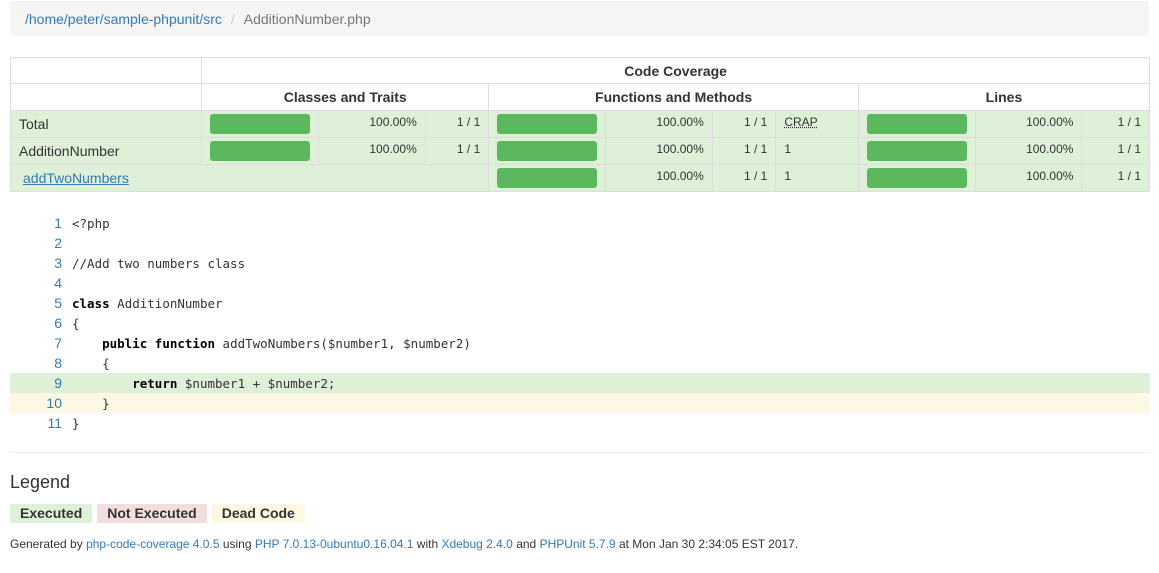 Image resolution: width=1159 pixels, height=573 pixels. What do you see at coordinates (578, 544) in the screenshot?
I see `footer-link-phpunit: PHPUnit 5.7.9` at bounding box center [578, 544].